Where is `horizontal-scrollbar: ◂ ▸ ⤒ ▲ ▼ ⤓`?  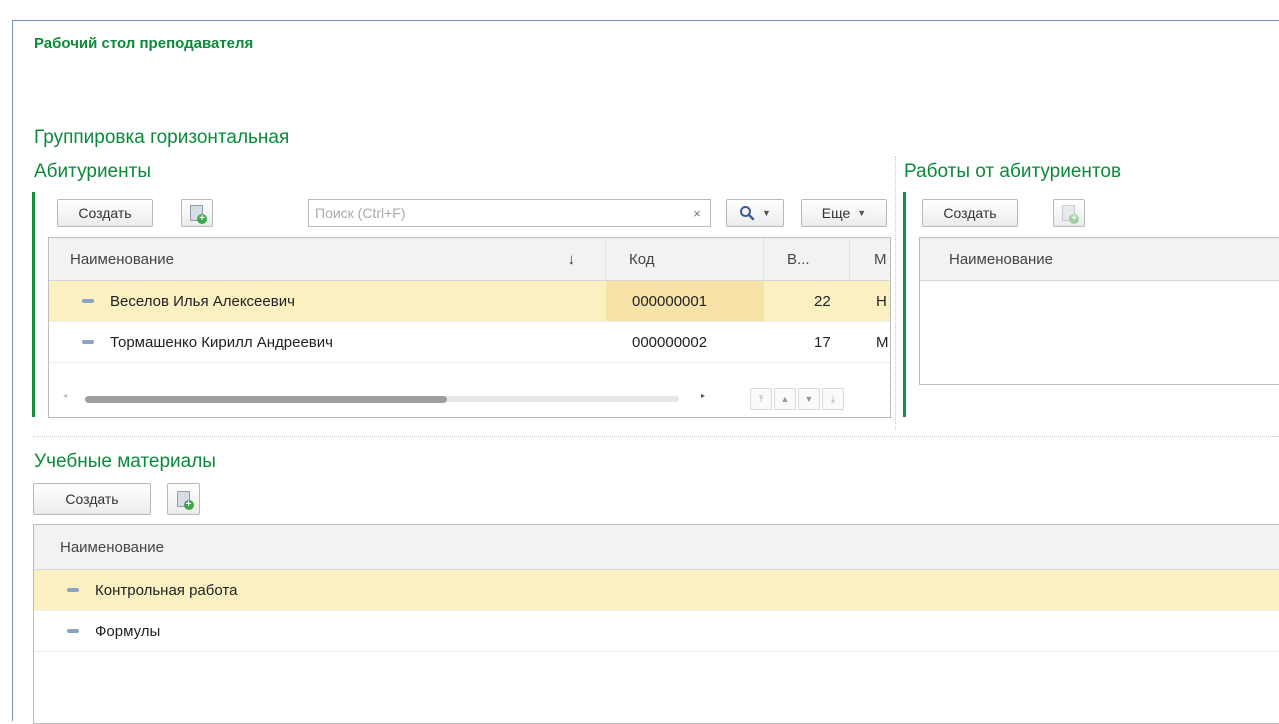
horizontal-scrollbar: ◂ ▸ ⤒ ▲ ▼ ⤓ is located at coordinates (469, 398).